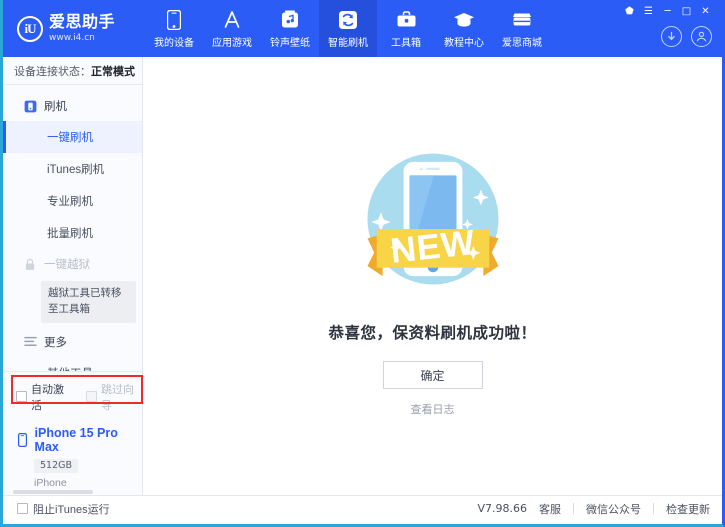 The image size is (725, 527). I want to click on nav-label: 应用游戏, so click(232, 43).